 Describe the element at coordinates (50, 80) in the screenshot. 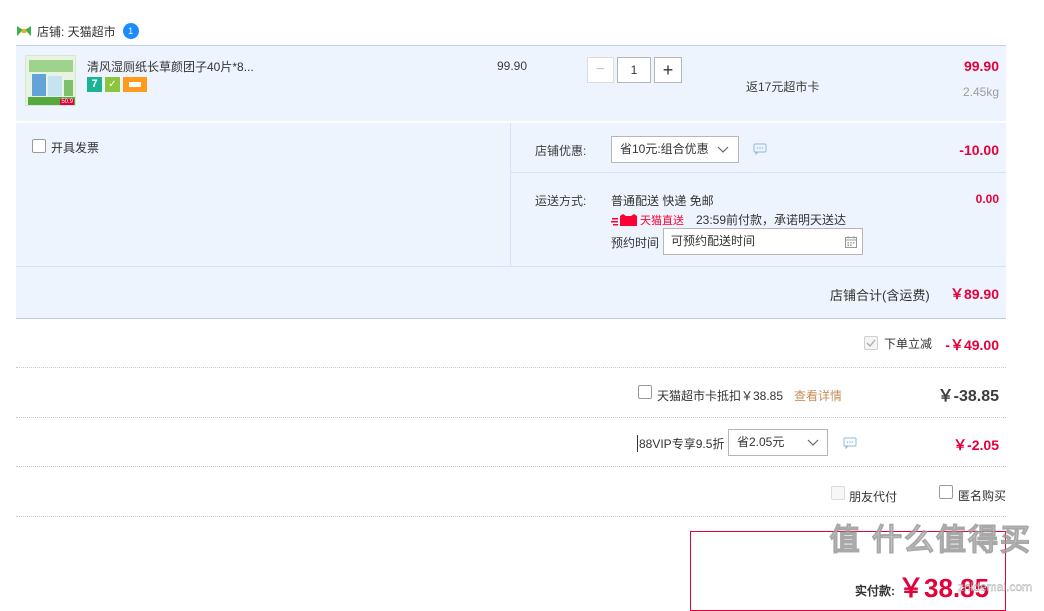

I see `item-thumbnail: 50.9` at that location.